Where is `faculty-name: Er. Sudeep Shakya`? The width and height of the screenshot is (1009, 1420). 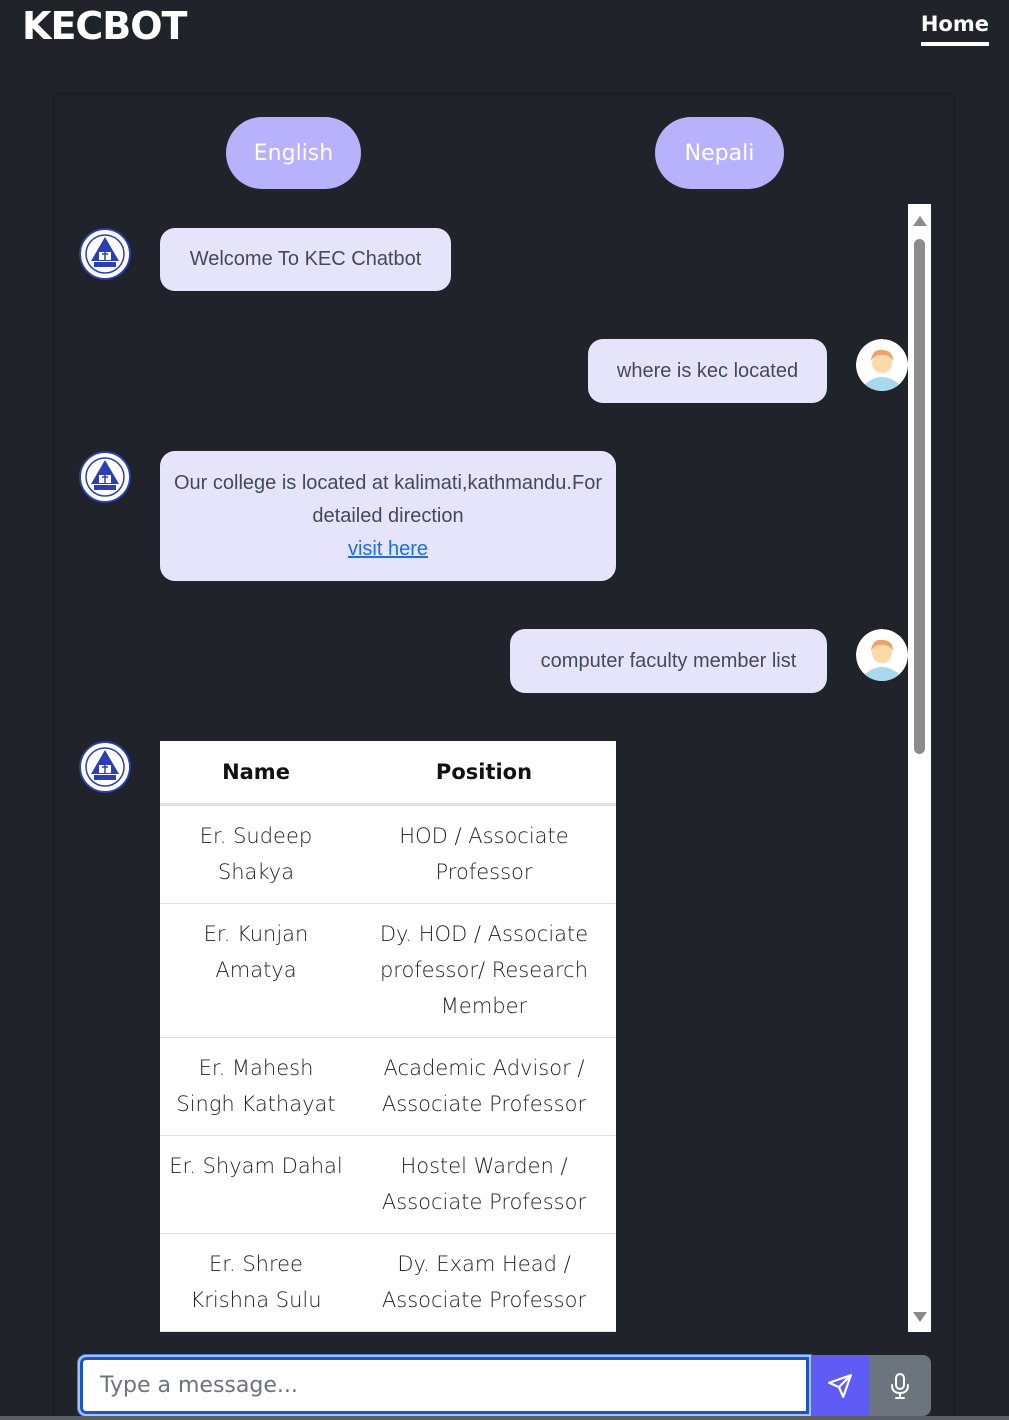
faculty-name: Er. Sudeep Shakya is located at coordinates (256, 854).